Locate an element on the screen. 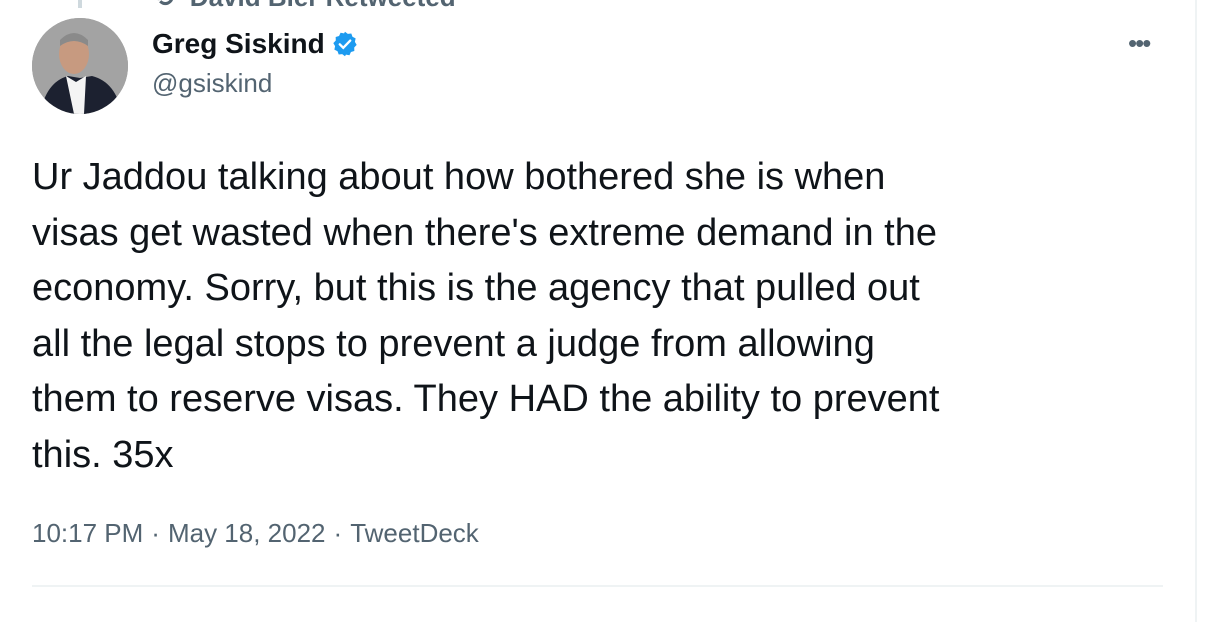 Image resolution: width=1210 pixels, height=622 pixels. retweet-context: ⟲ David Bier Retweeted is located at coordinates (304, 6).